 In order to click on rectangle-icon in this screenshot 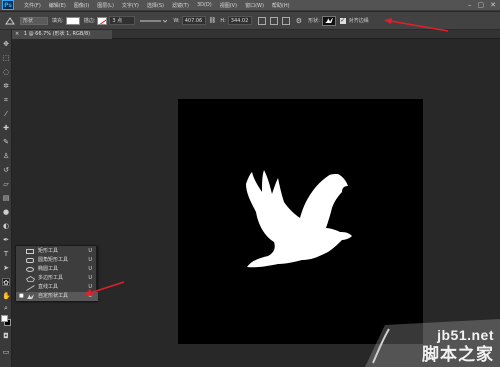, I will do `click(30, 251)`.